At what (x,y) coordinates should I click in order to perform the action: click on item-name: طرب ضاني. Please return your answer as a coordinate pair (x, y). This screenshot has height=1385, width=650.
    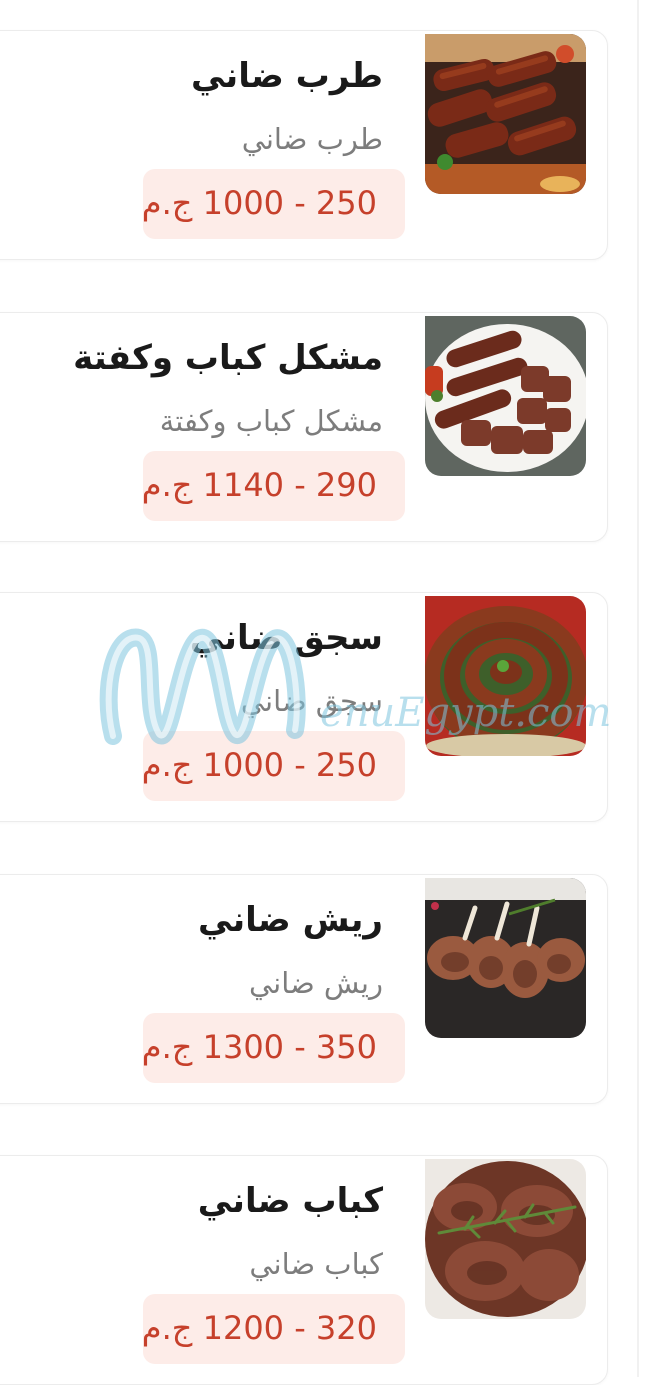
    Looking at the image, I should click on (287, 76).